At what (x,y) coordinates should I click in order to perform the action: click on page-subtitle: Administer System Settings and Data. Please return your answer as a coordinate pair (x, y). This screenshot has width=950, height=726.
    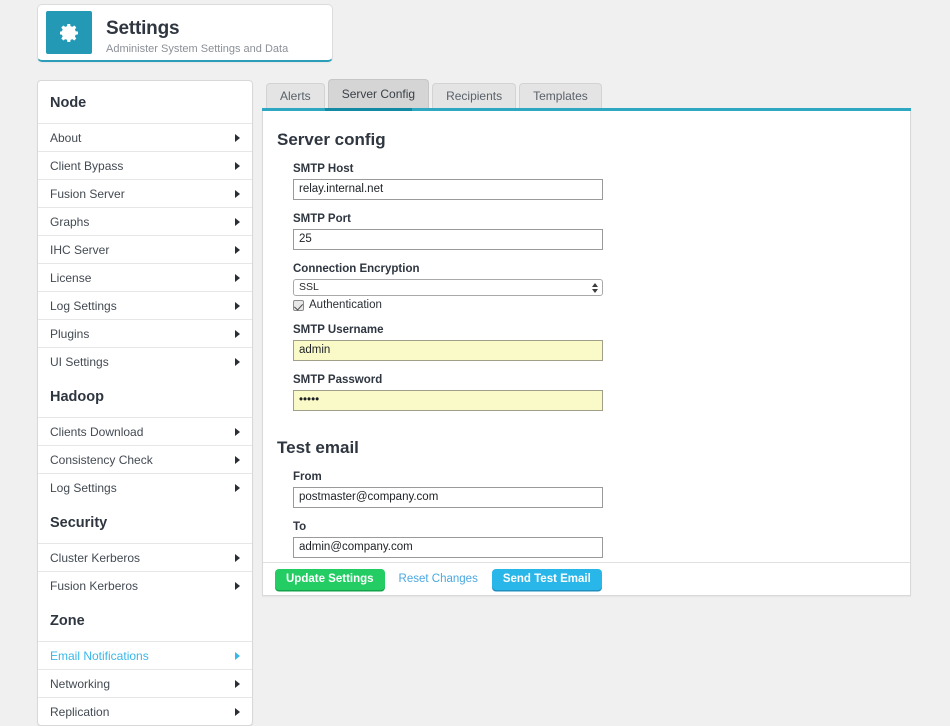
    Looking at the image, I should click on (197, 48).